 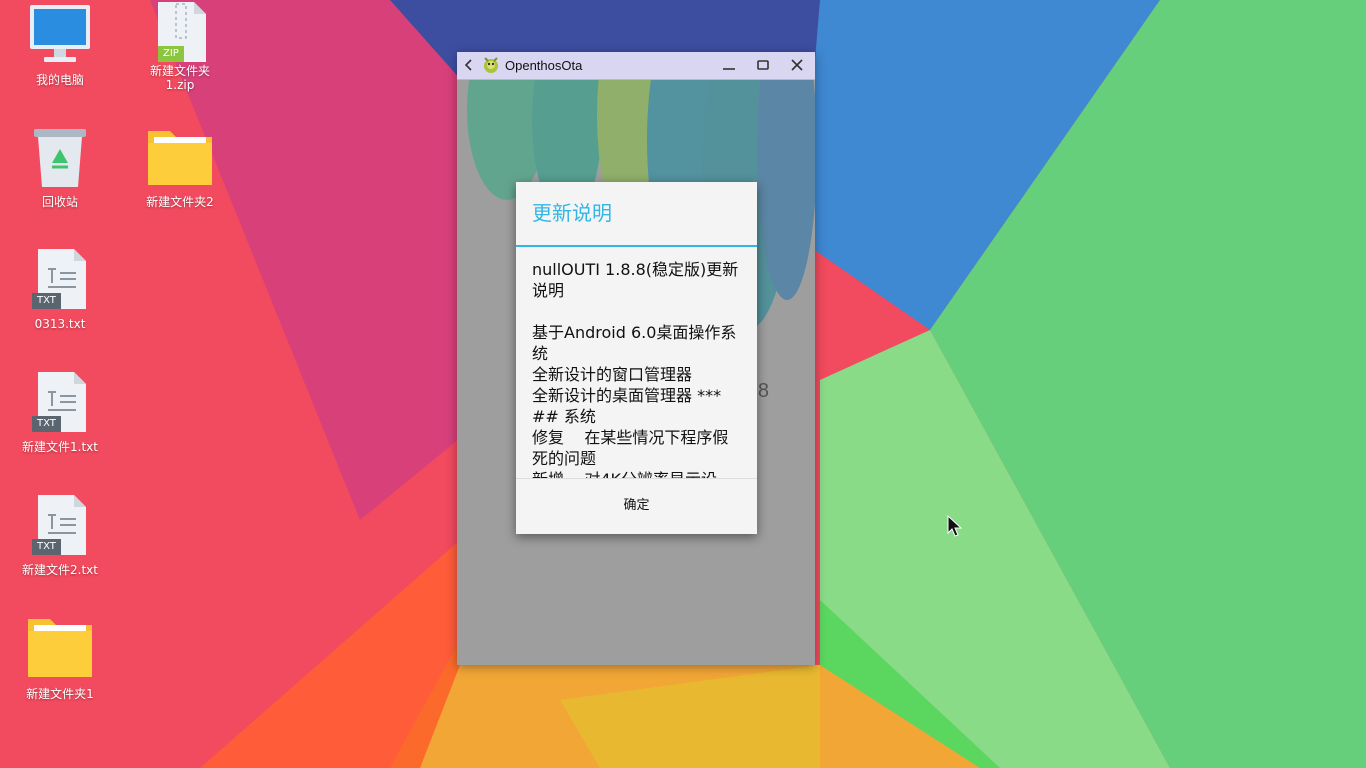 I want to click on desktop-icon-label: 回收站, so click(x=59, y=202).